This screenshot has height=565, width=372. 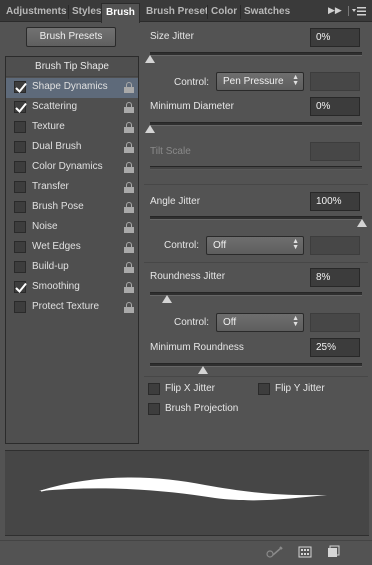 What do you see at coordinates (260, 322) in the screenshot?
I see `roundness-control-dropdown: Off ▲ ▼` at bounding box center [260, 322].